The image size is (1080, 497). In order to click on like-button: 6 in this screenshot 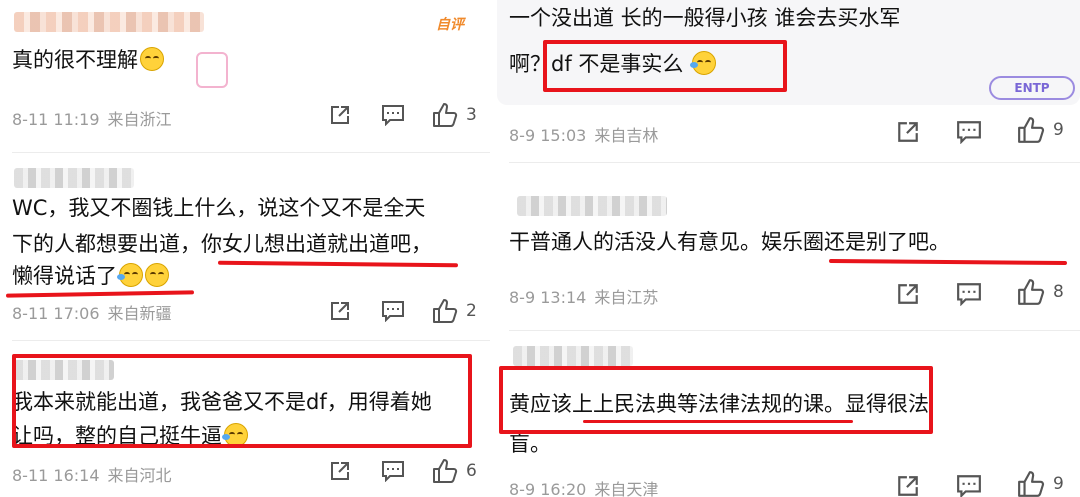, I will do `click(454, 471)`.